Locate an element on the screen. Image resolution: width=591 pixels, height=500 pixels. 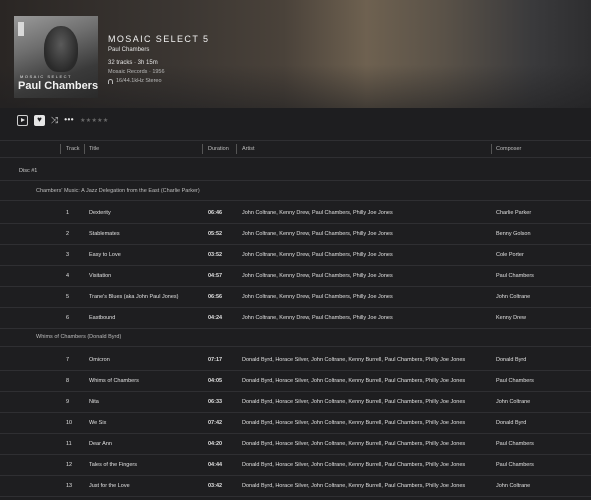
track-title: Dear Ann is located at coordinates (100, 444).